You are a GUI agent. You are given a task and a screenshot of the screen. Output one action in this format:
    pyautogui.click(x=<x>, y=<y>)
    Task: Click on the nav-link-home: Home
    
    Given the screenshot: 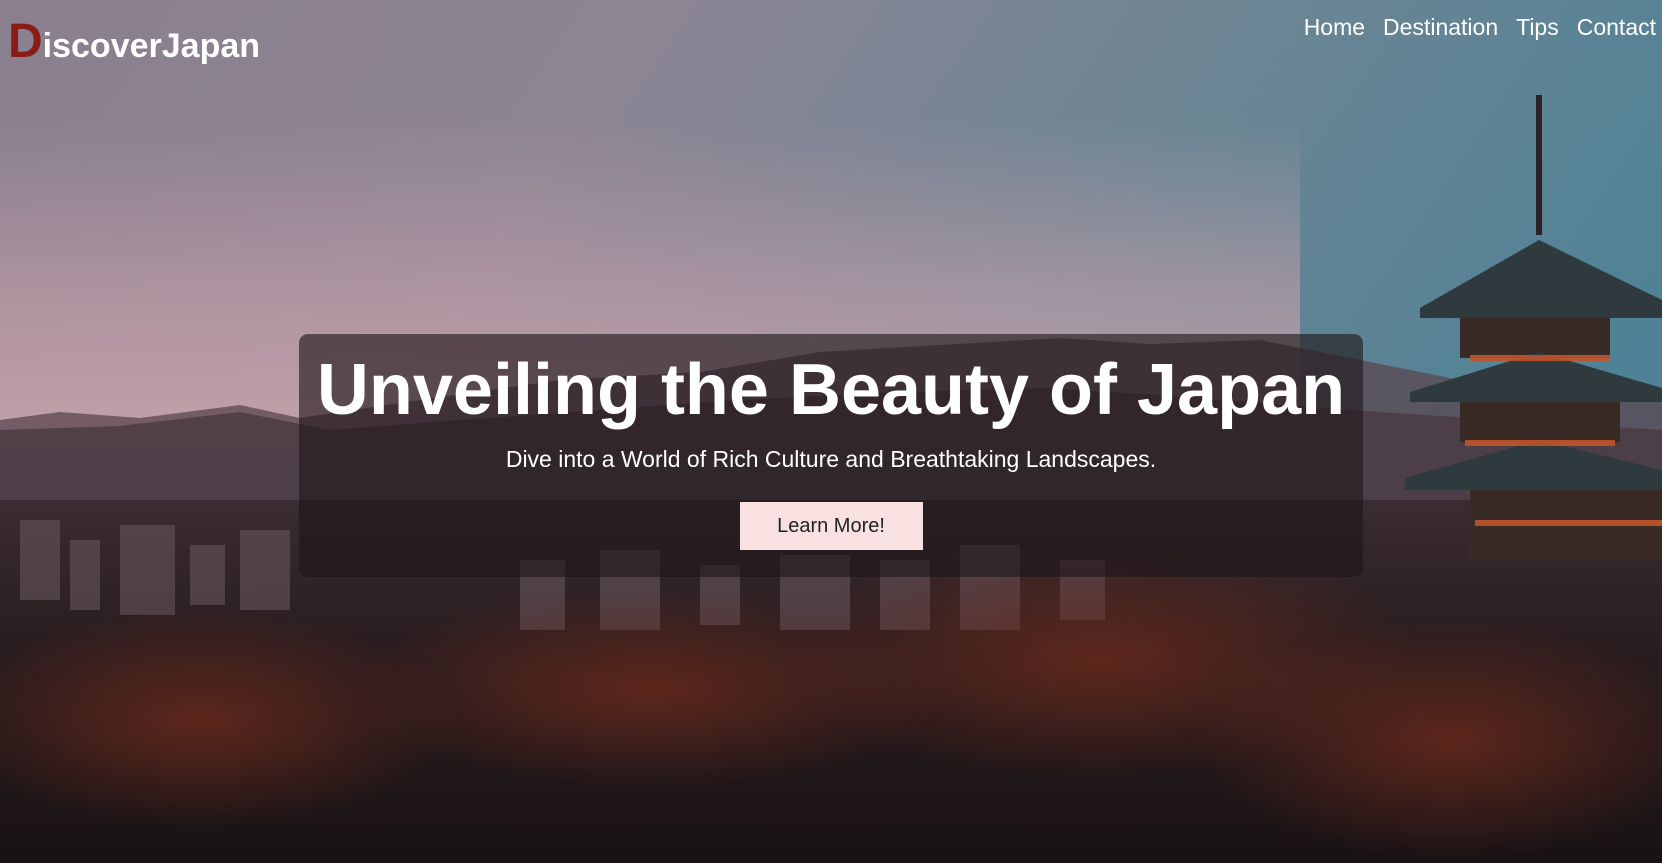 What is the action you would take?
    pyautogui.click(x=1334, y=27)
    